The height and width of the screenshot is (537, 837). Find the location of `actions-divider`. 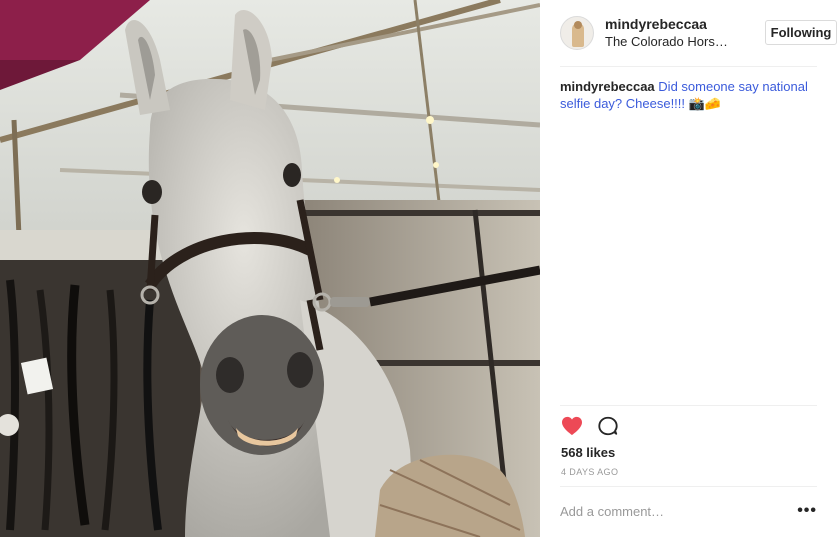

actions-divider is located at coordinates (688, 405).